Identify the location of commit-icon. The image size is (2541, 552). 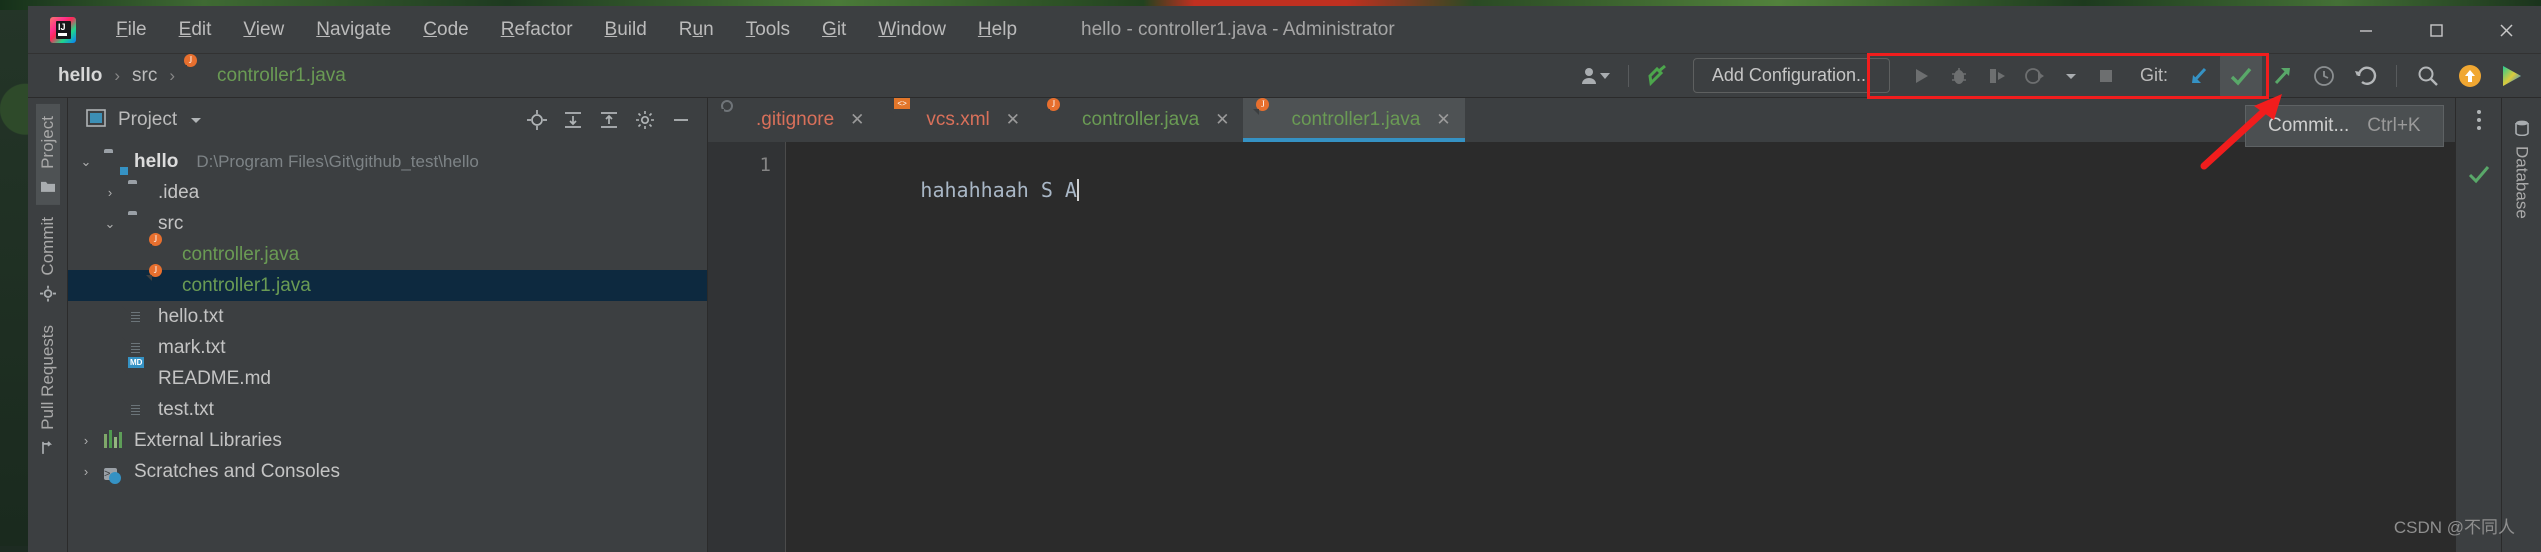
(47, 293).